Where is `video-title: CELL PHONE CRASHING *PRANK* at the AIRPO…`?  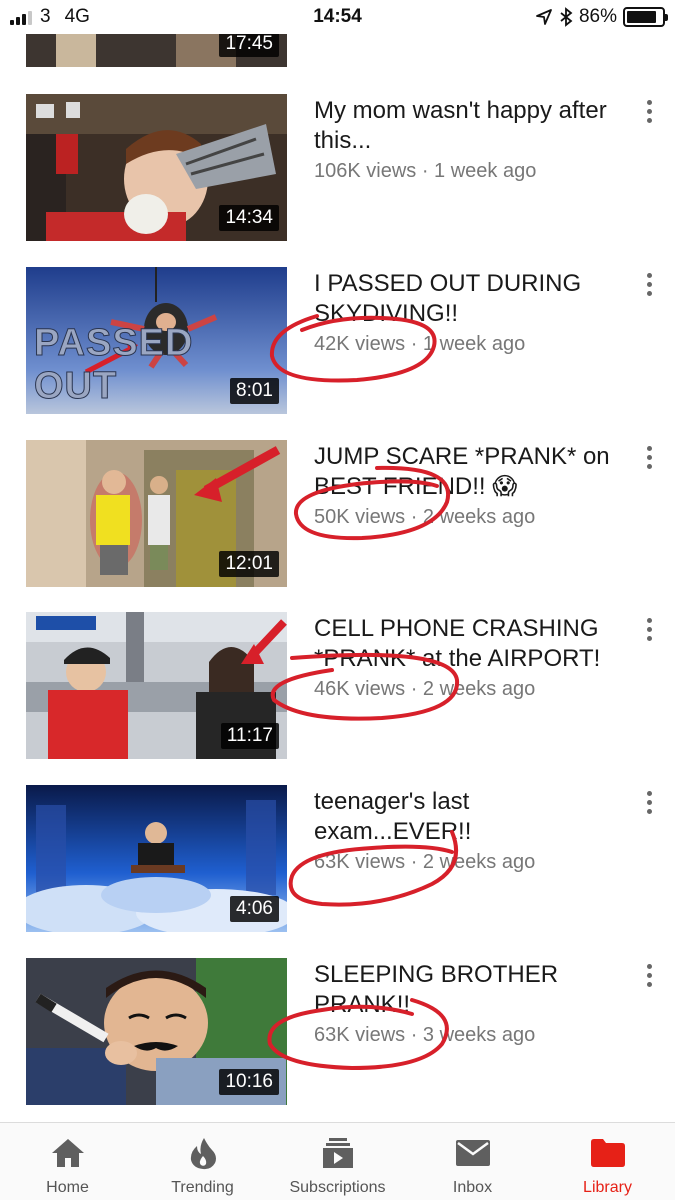
video-title: CELL PHONE CRASHING *PRANK* at the AIRPO… is located at coordinates (469, 644).